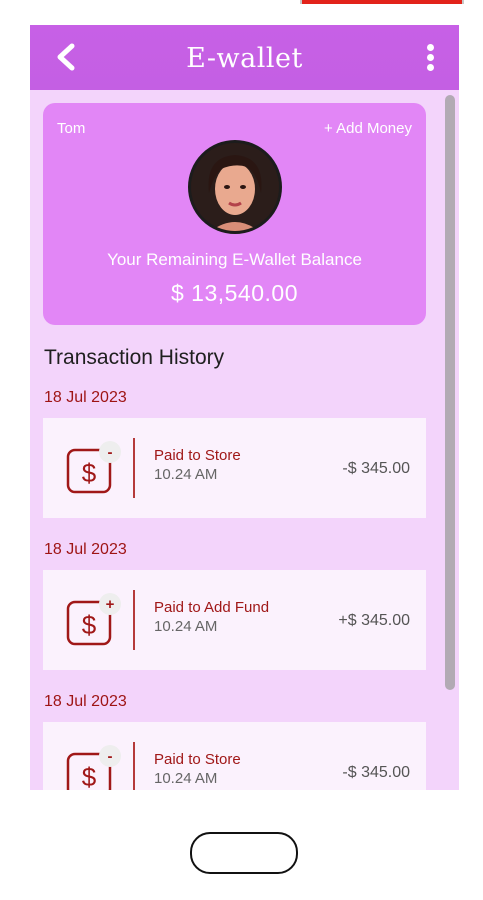 The height and width of the screenshot is (900, 483). What do you see at coordinates (134, 357) in the screenshot?
I see `transaction-history-title: Transaction History` at bounding box center [134, 357].